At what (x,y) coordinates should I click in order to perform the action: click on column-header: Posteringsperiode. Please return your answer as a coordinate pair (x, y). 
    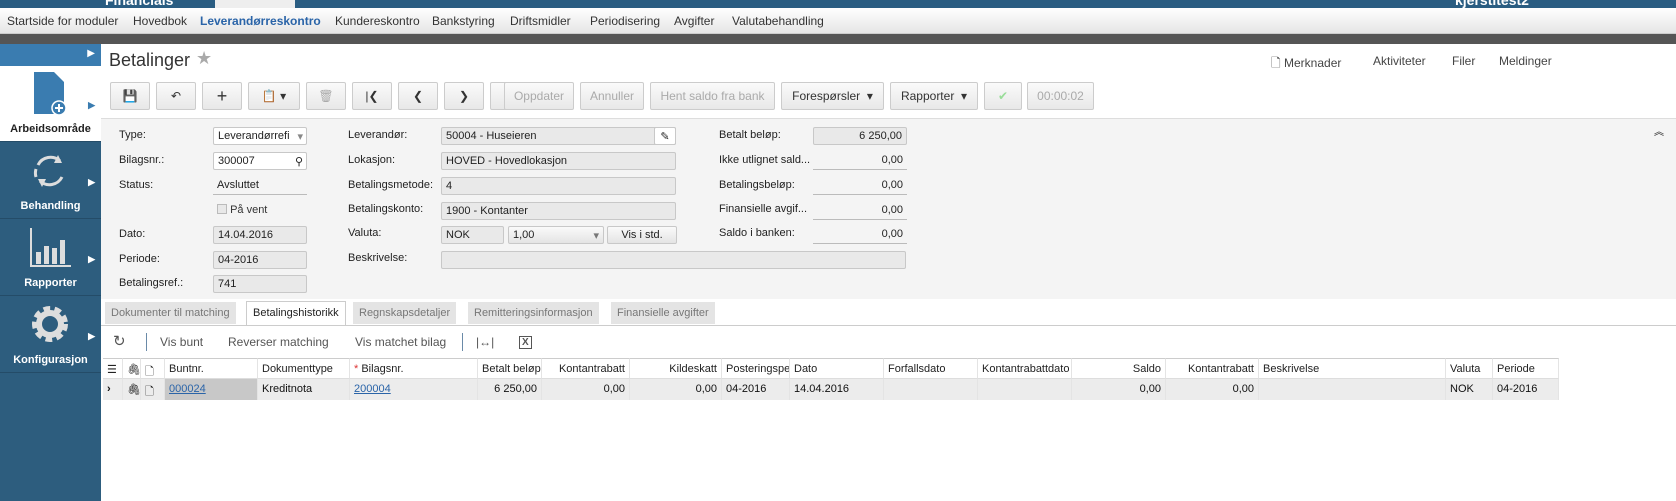
    Looking at the image, I should click on (756, 368).